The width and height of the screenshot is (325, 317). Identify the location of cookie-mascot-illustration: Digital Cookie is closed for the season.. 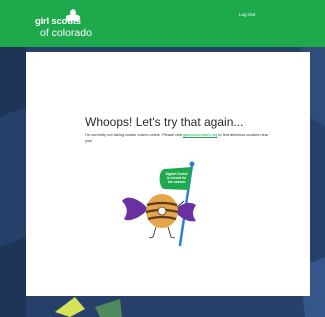
(159, 204).